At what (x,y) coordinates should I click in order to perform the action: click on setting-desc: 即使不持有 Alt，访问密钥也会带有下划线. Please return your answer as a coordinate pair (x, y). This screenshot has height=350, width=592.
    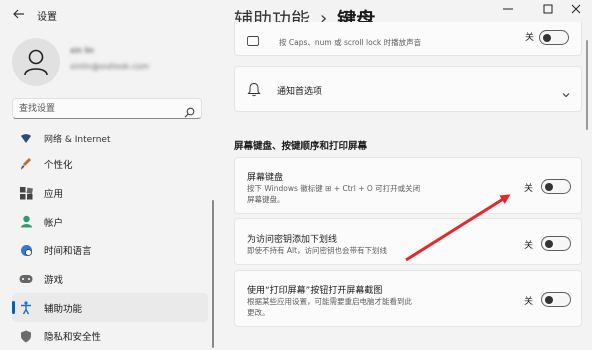
    Looking at the image, I should click on (317, 250).